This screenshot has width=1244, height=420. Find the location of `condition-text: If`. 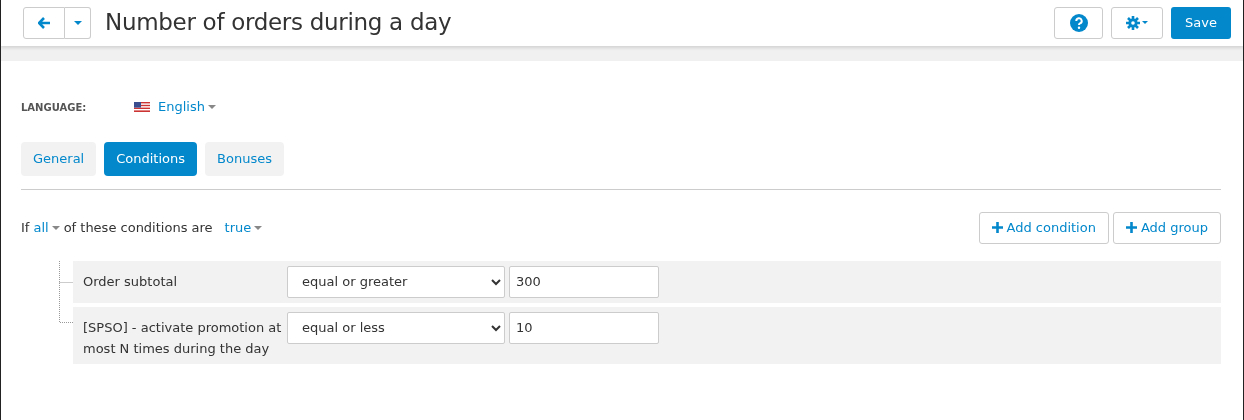

condition-text: If is located at coordinates (25, 227).